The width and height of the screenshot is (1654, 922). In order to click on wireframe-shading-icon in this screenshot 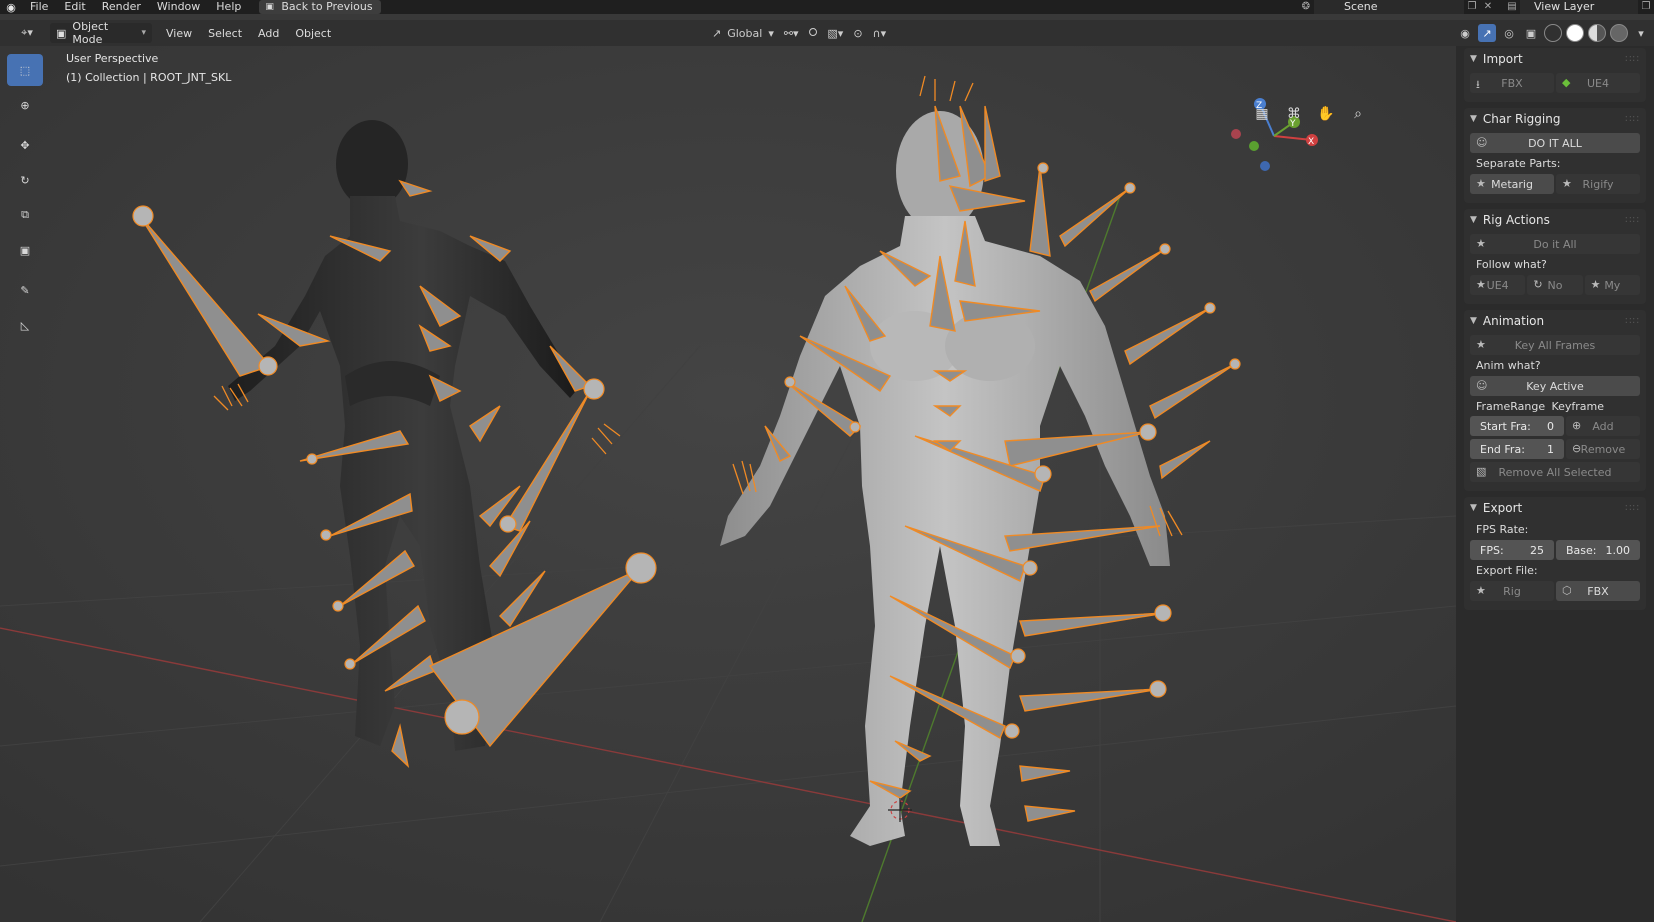, I will do `click(1553, 33)`.